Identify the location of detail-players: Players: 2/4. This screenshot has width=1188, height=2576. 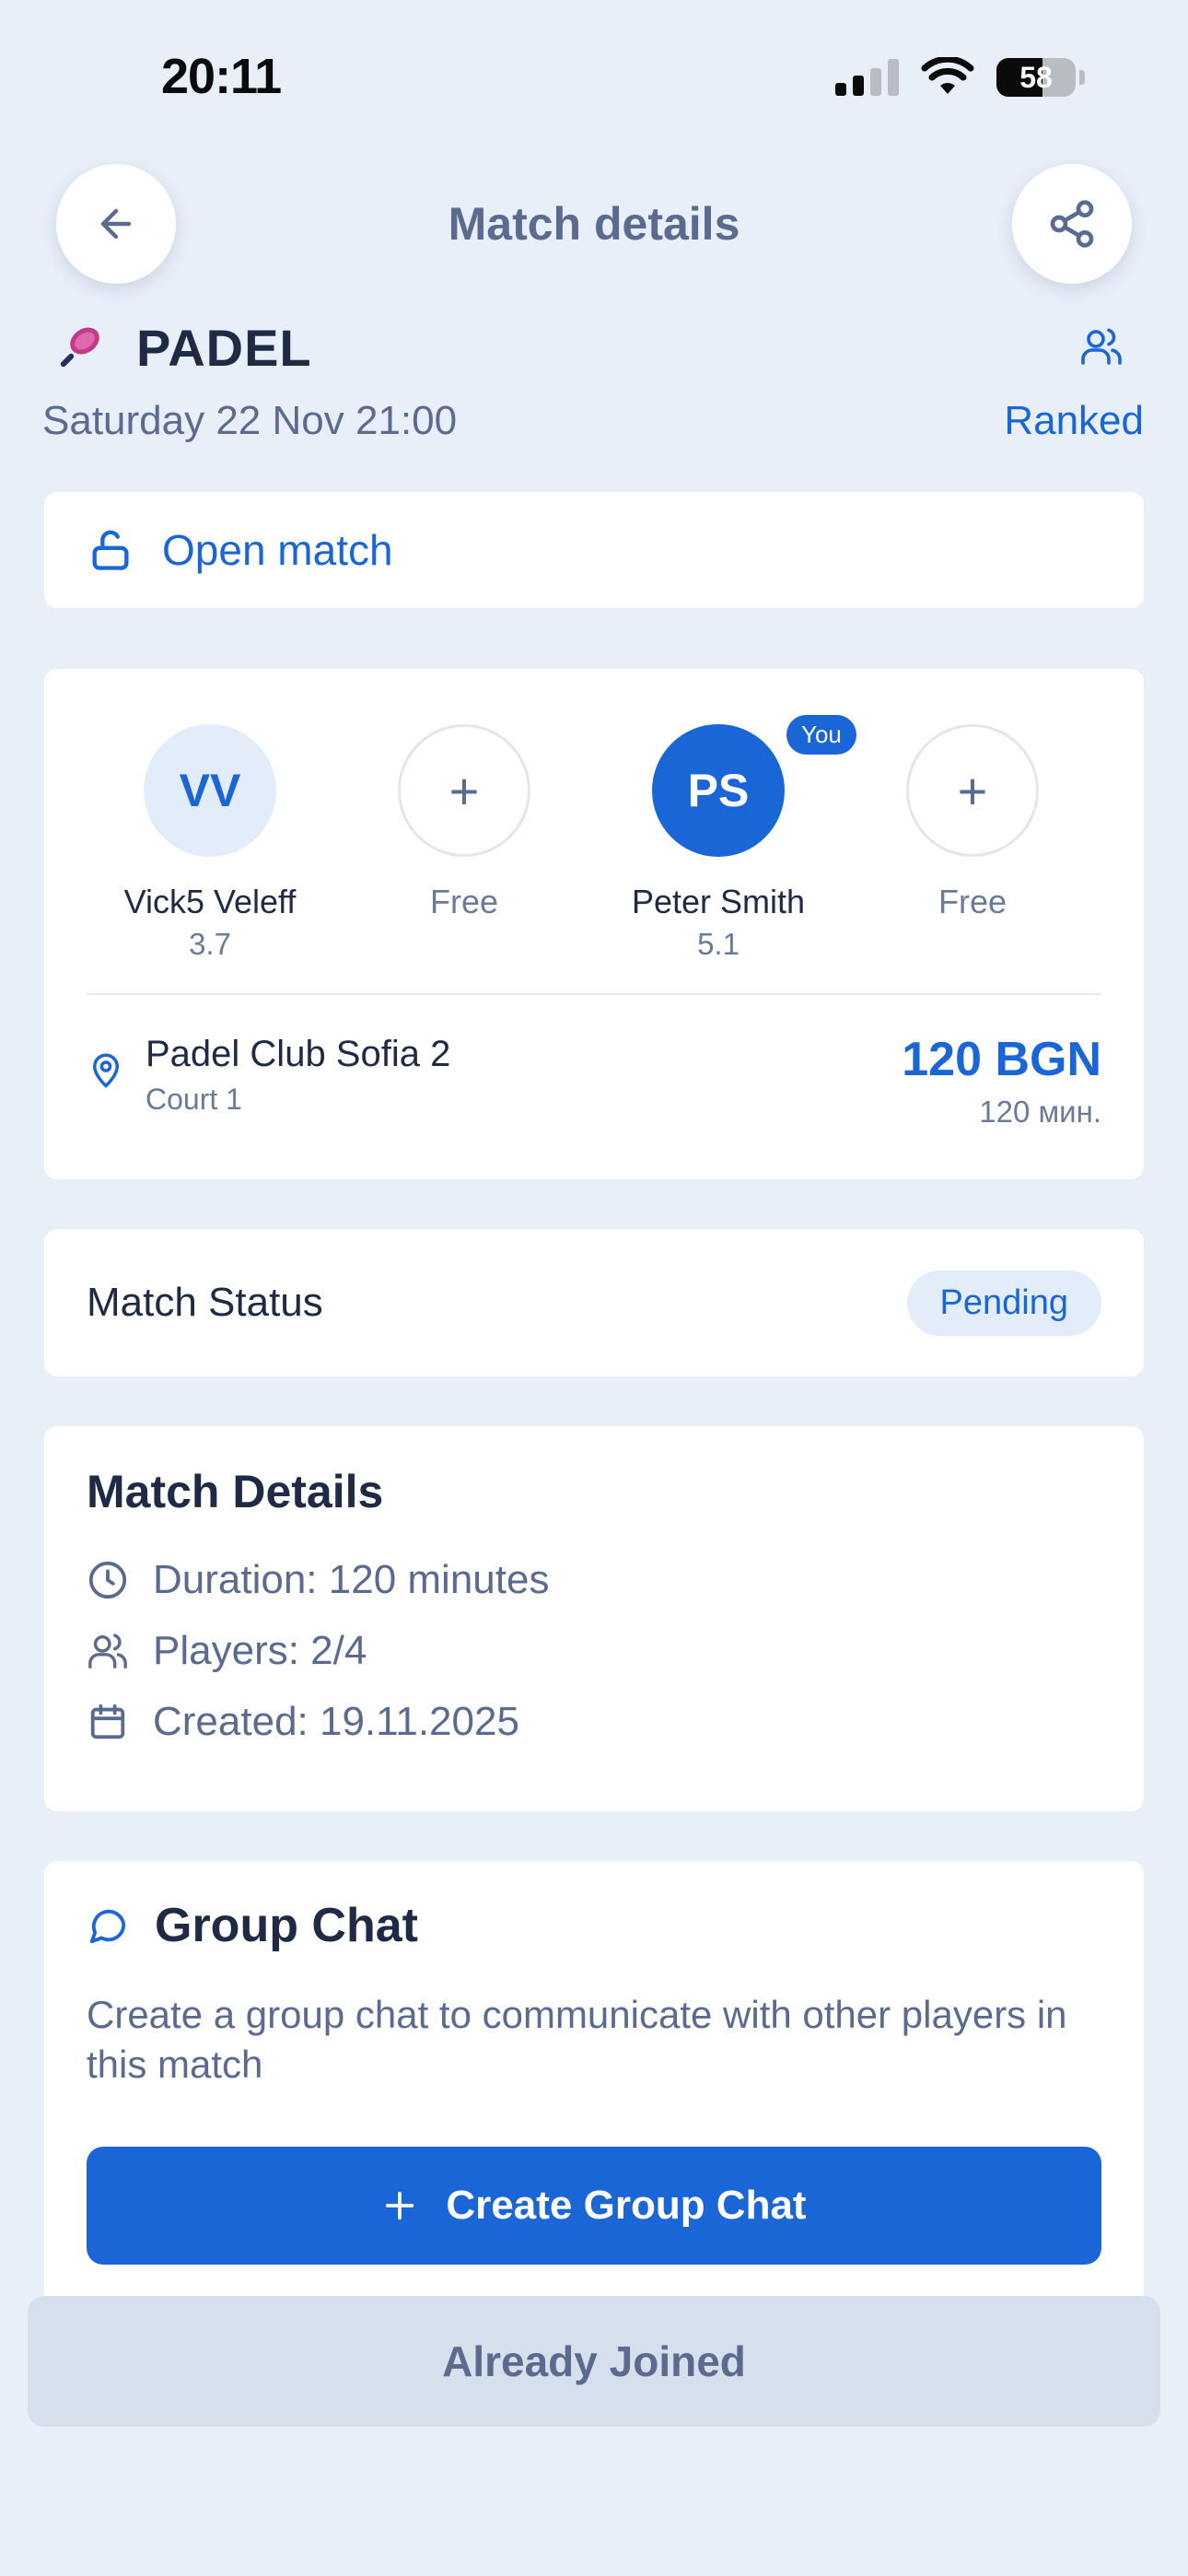
(594, 1650).